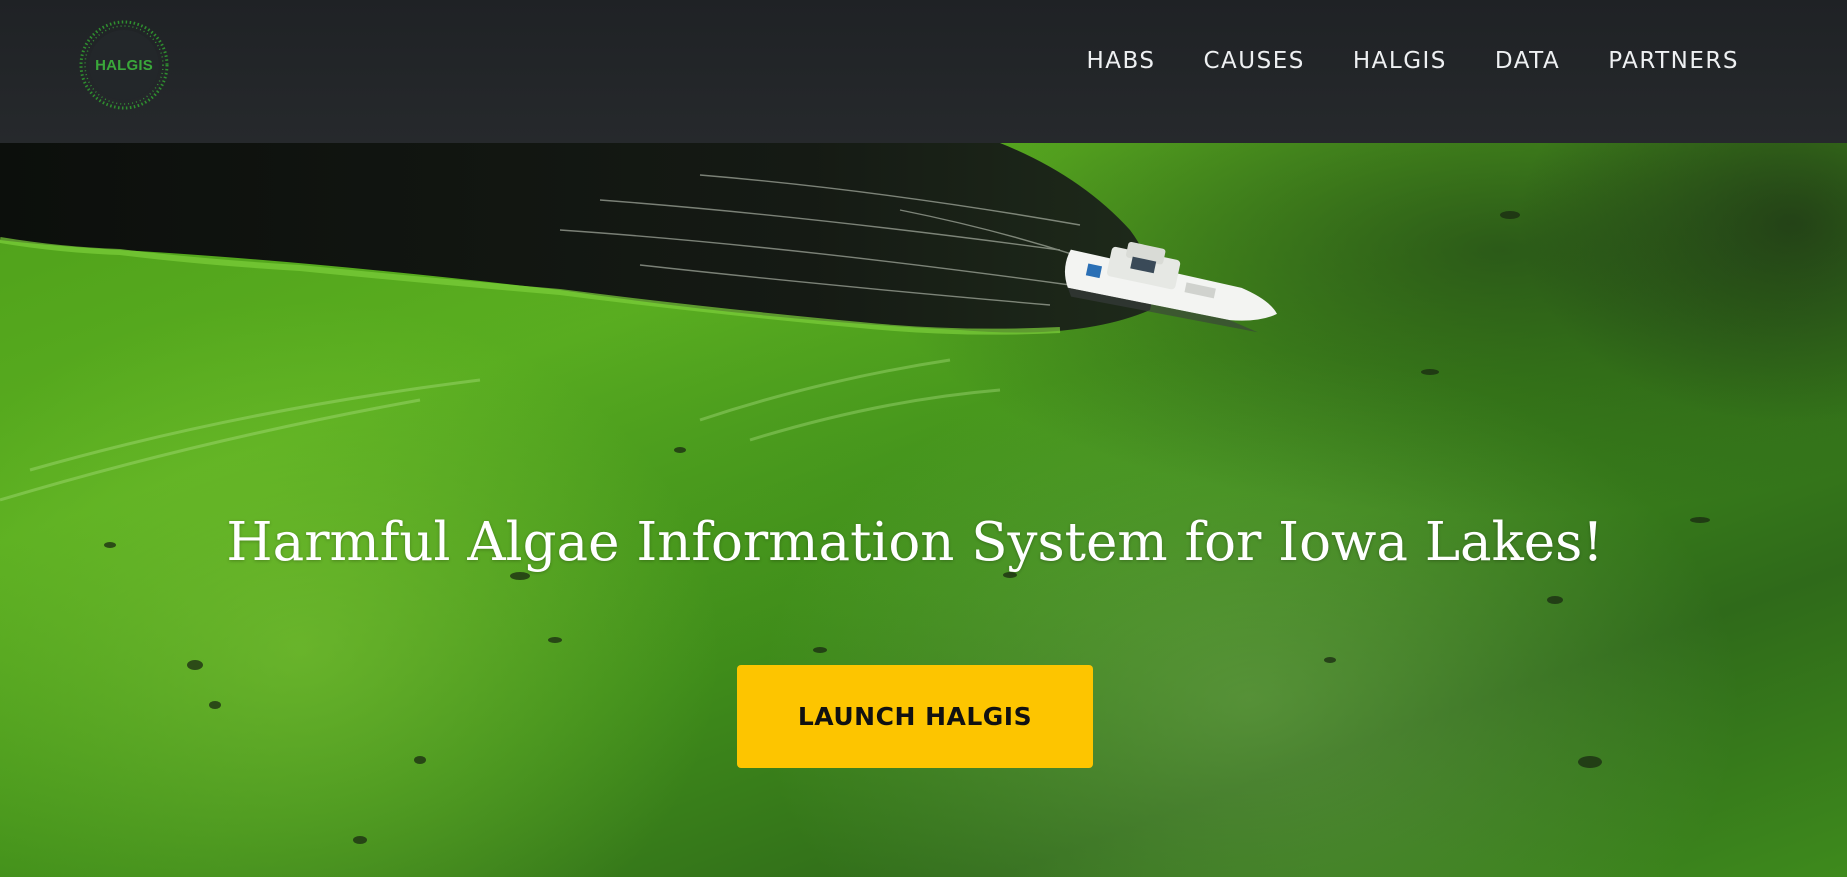 The image size is (1847, 877). What do you see at coordinates (1254, 61) in the screenshot?
I see `nav-item-causes: CAUSES` at bounding box center [1254, 61].